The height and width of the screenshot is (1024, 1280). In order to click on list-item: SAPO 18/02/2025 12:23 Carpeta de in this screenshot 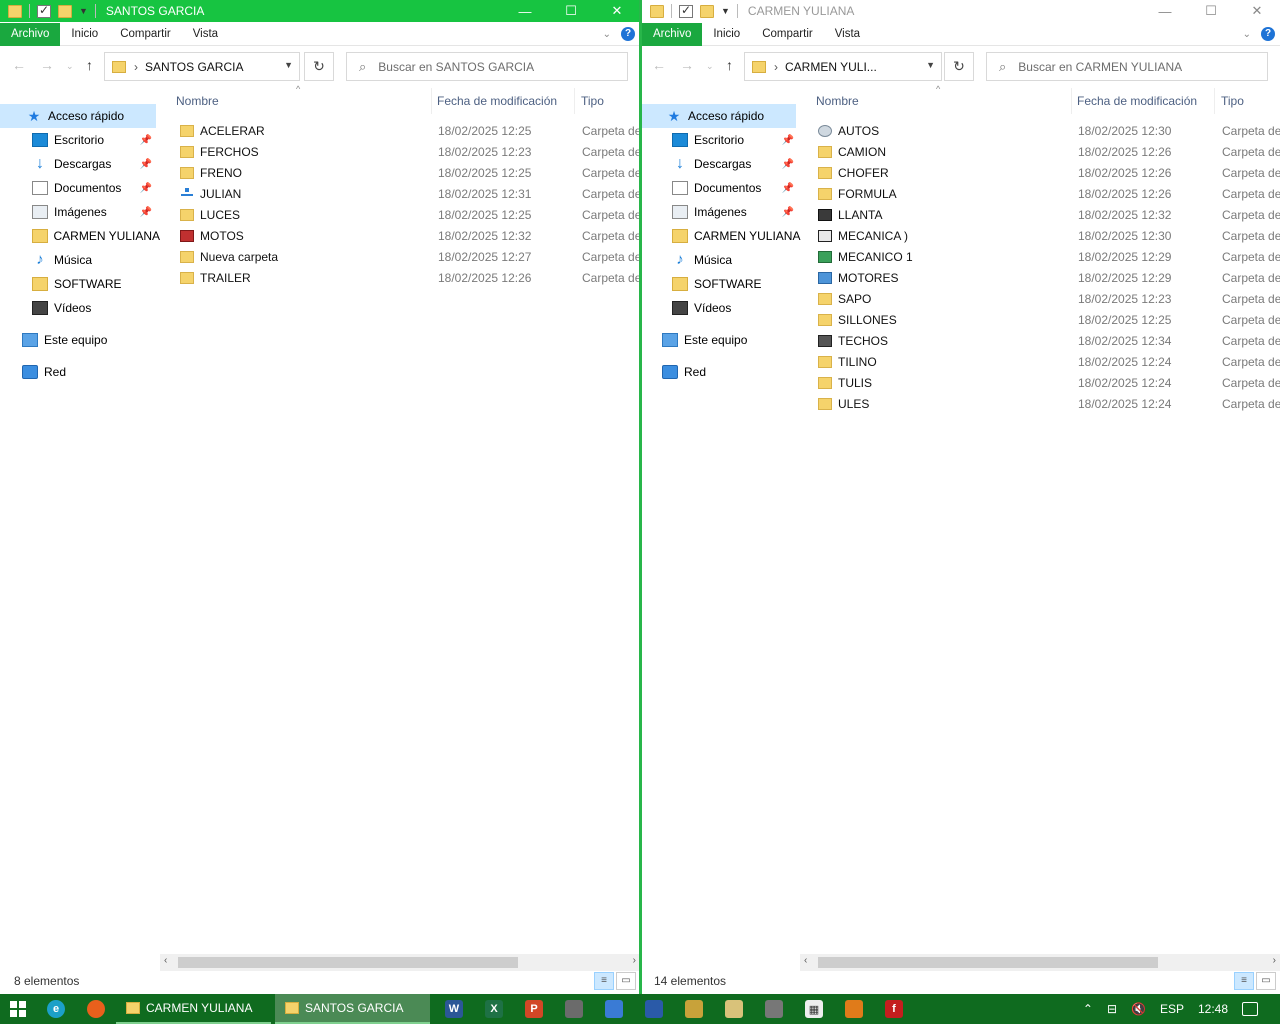, I will do `click(1049, 298)`.